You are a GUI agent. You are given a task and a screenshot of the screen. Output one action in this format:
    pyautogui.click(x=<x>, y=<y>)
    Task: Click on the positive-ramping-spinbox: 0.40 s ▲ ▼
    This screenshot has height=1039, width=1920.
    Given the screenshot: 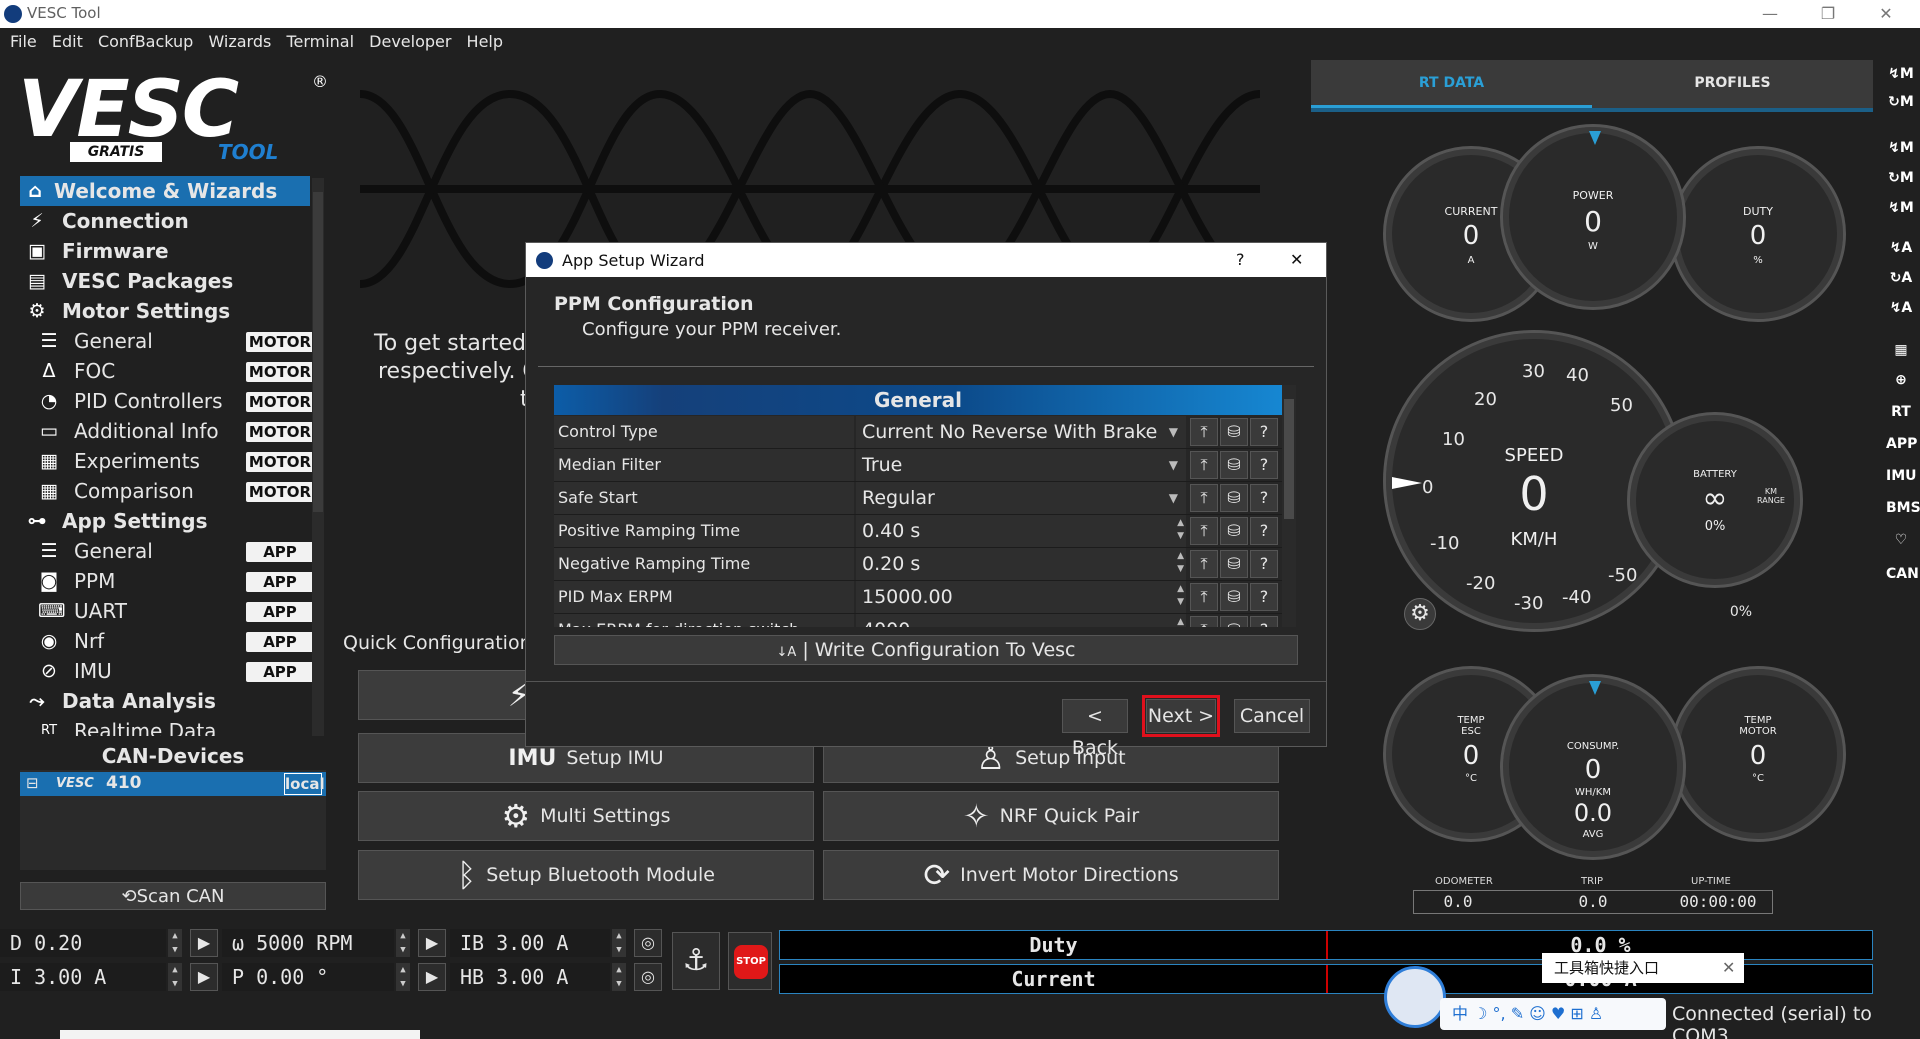 What is the action you would take?
    pyautogui.click(x=1021, y=531)
    